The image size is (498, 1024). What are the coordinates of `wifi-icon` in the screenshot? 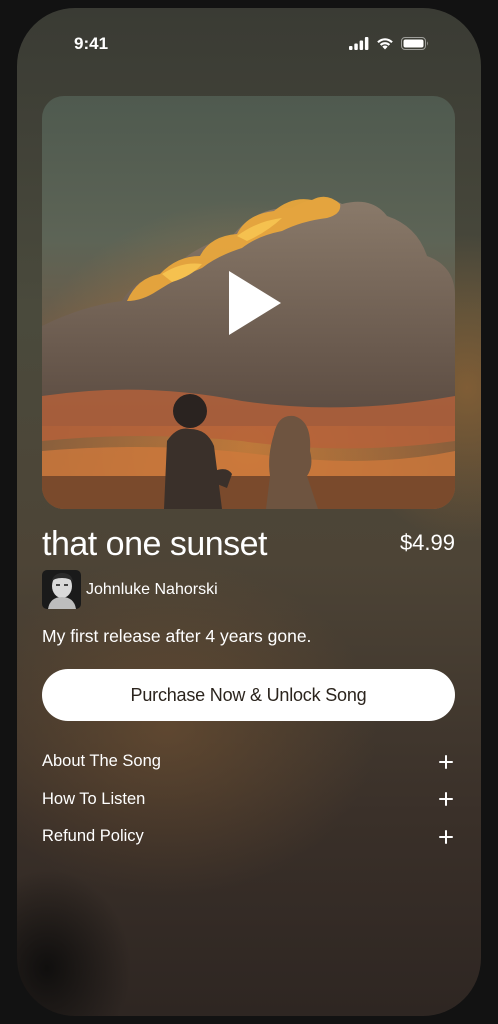 It's located at (385, 44).